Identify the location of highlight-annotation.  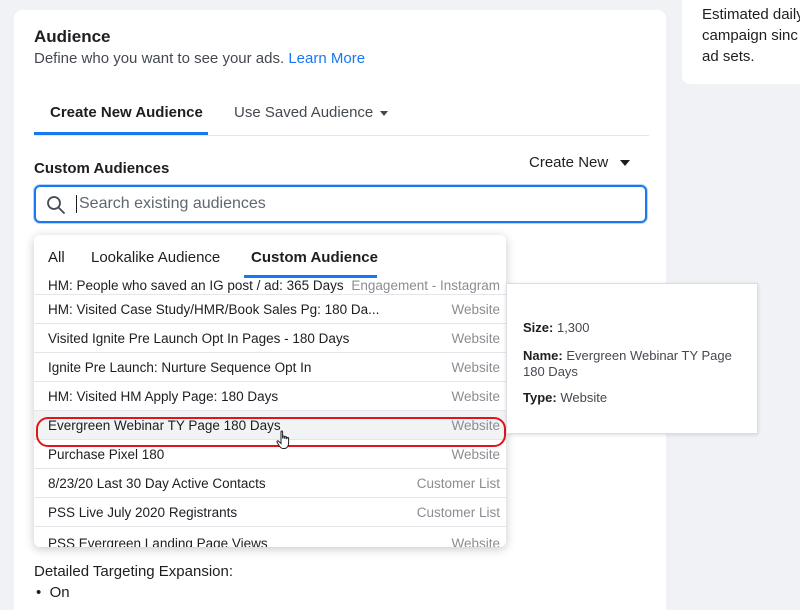
(271, 432).